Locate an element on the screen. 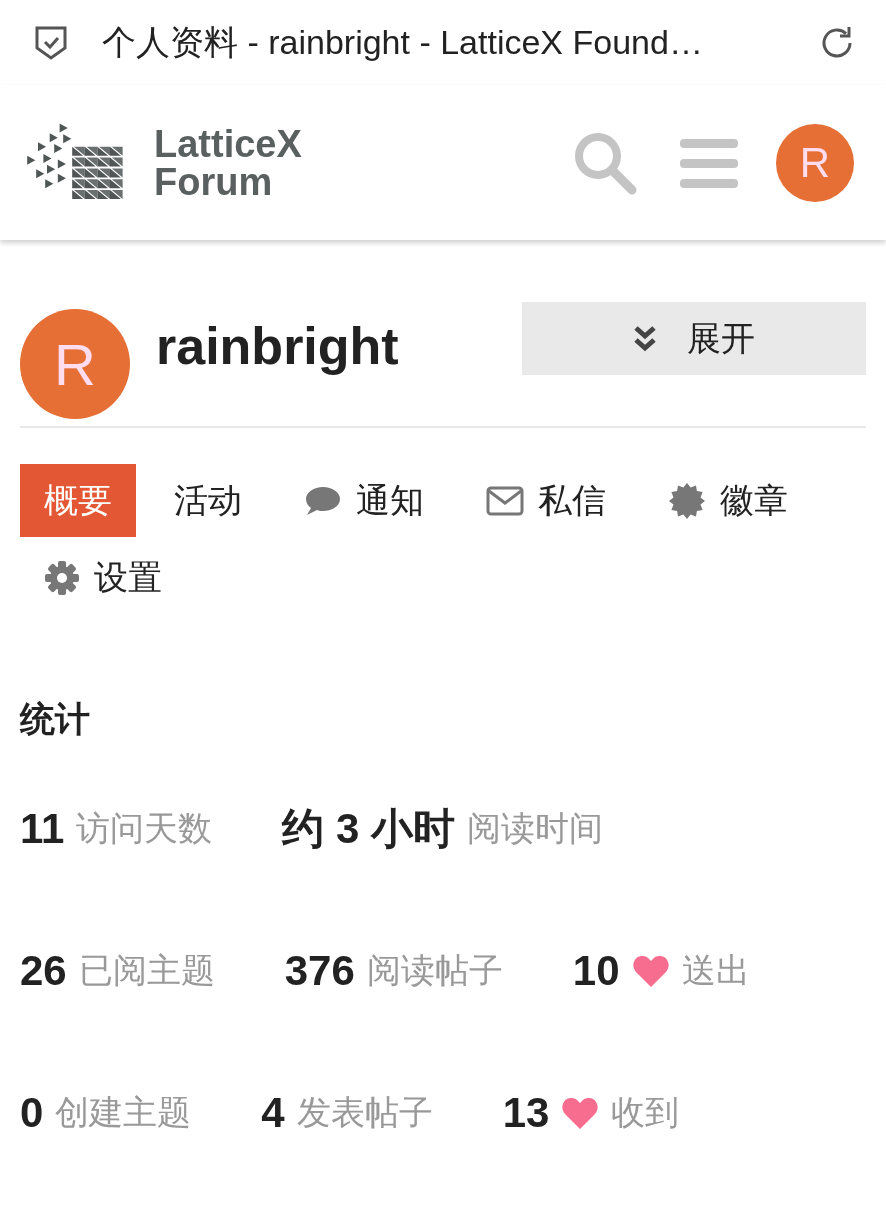  stat-value: 约 3 小时 is located at coordinates (369, 829).